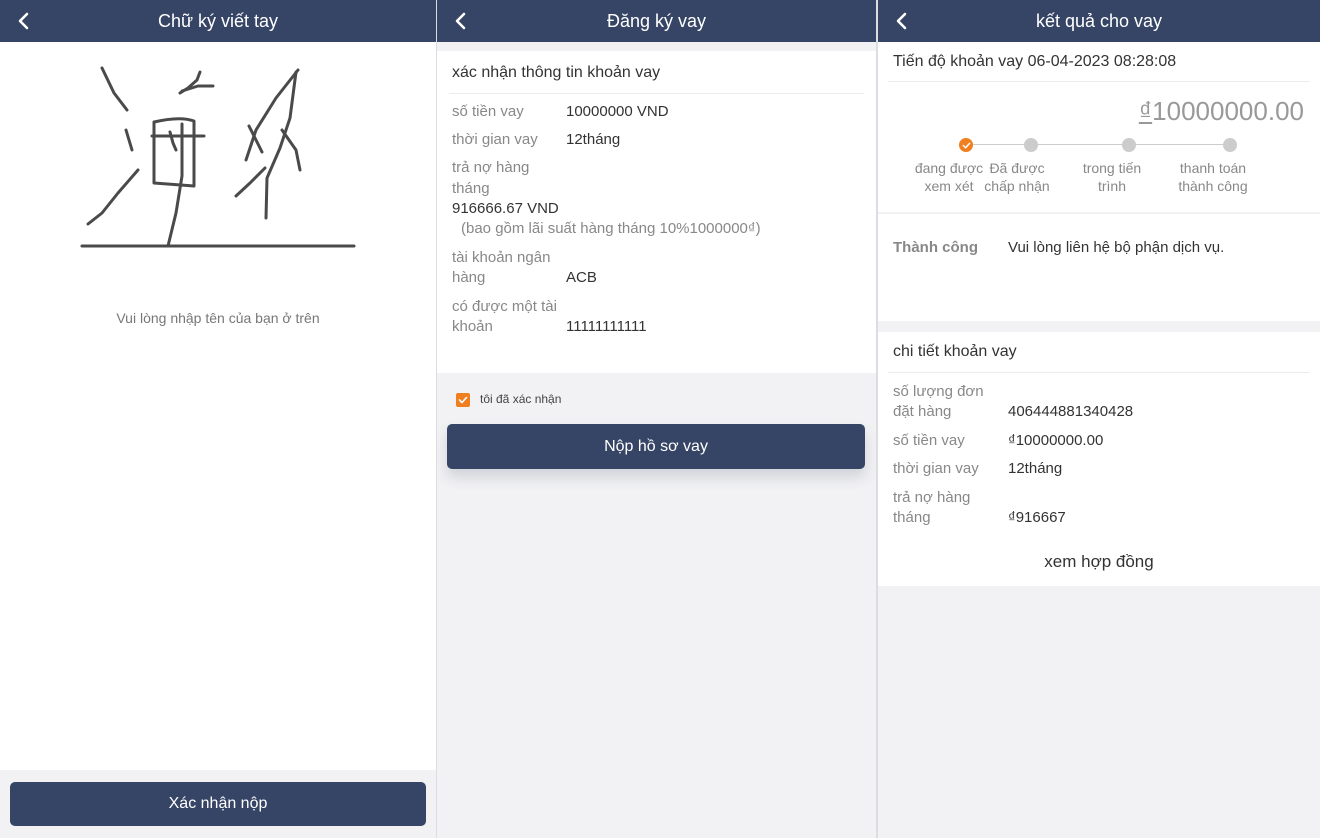 This screenshot has height=838, width=1320. What do you see at coordinates (218, 318) in the screenshot?
I see `signature-hint: Vui lòng nhập tên của bạn ở trên` at bounding box center [218, 318].